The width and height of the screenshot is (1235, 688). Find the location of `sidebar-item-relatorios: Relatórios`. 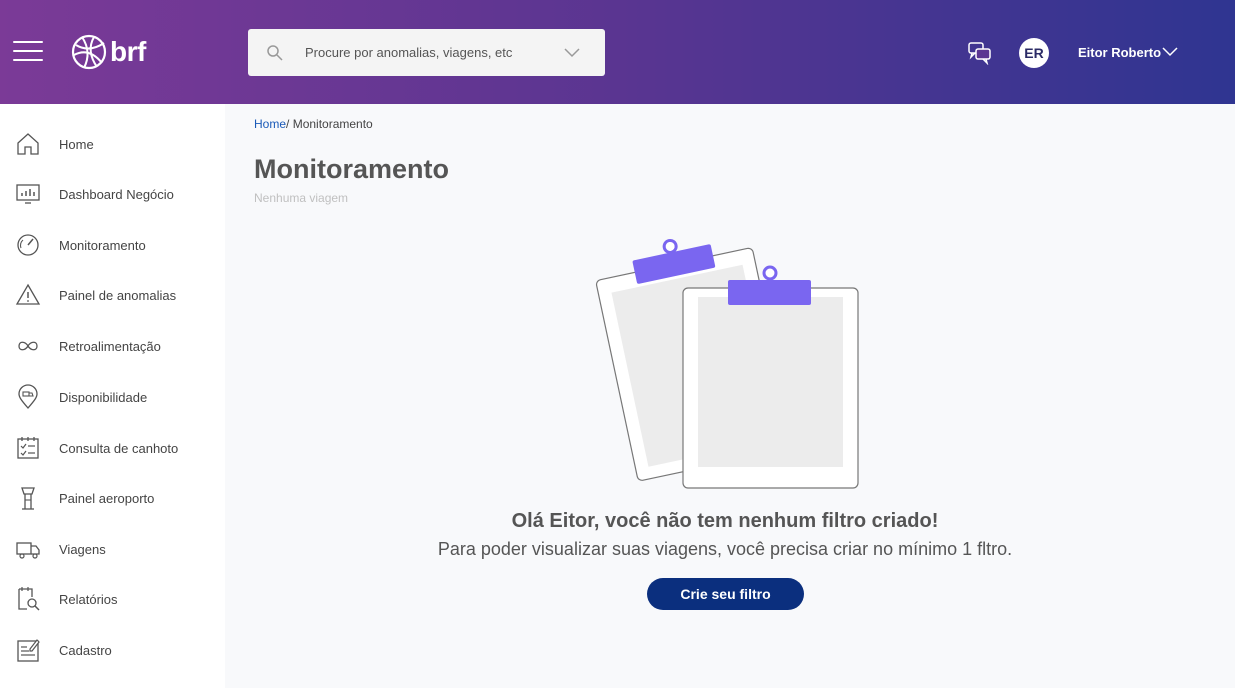

sidebar-item-relatorios: Relatórios is located at coordinates (112, 599).